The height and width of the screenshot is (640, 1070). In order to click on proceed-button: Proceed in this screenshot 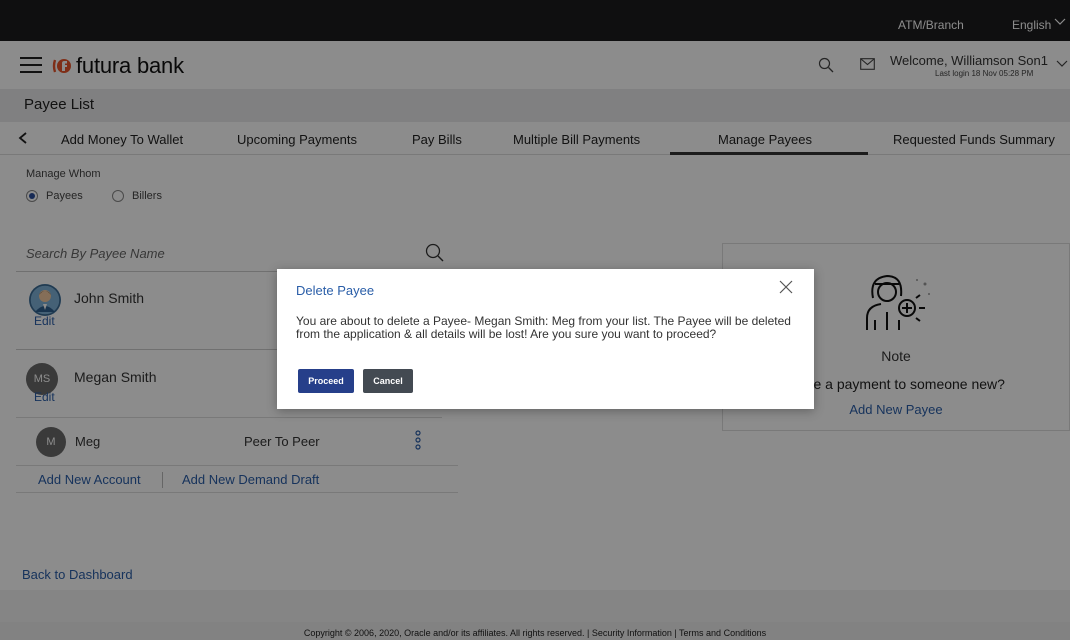, I will do `click(326, 381)`.